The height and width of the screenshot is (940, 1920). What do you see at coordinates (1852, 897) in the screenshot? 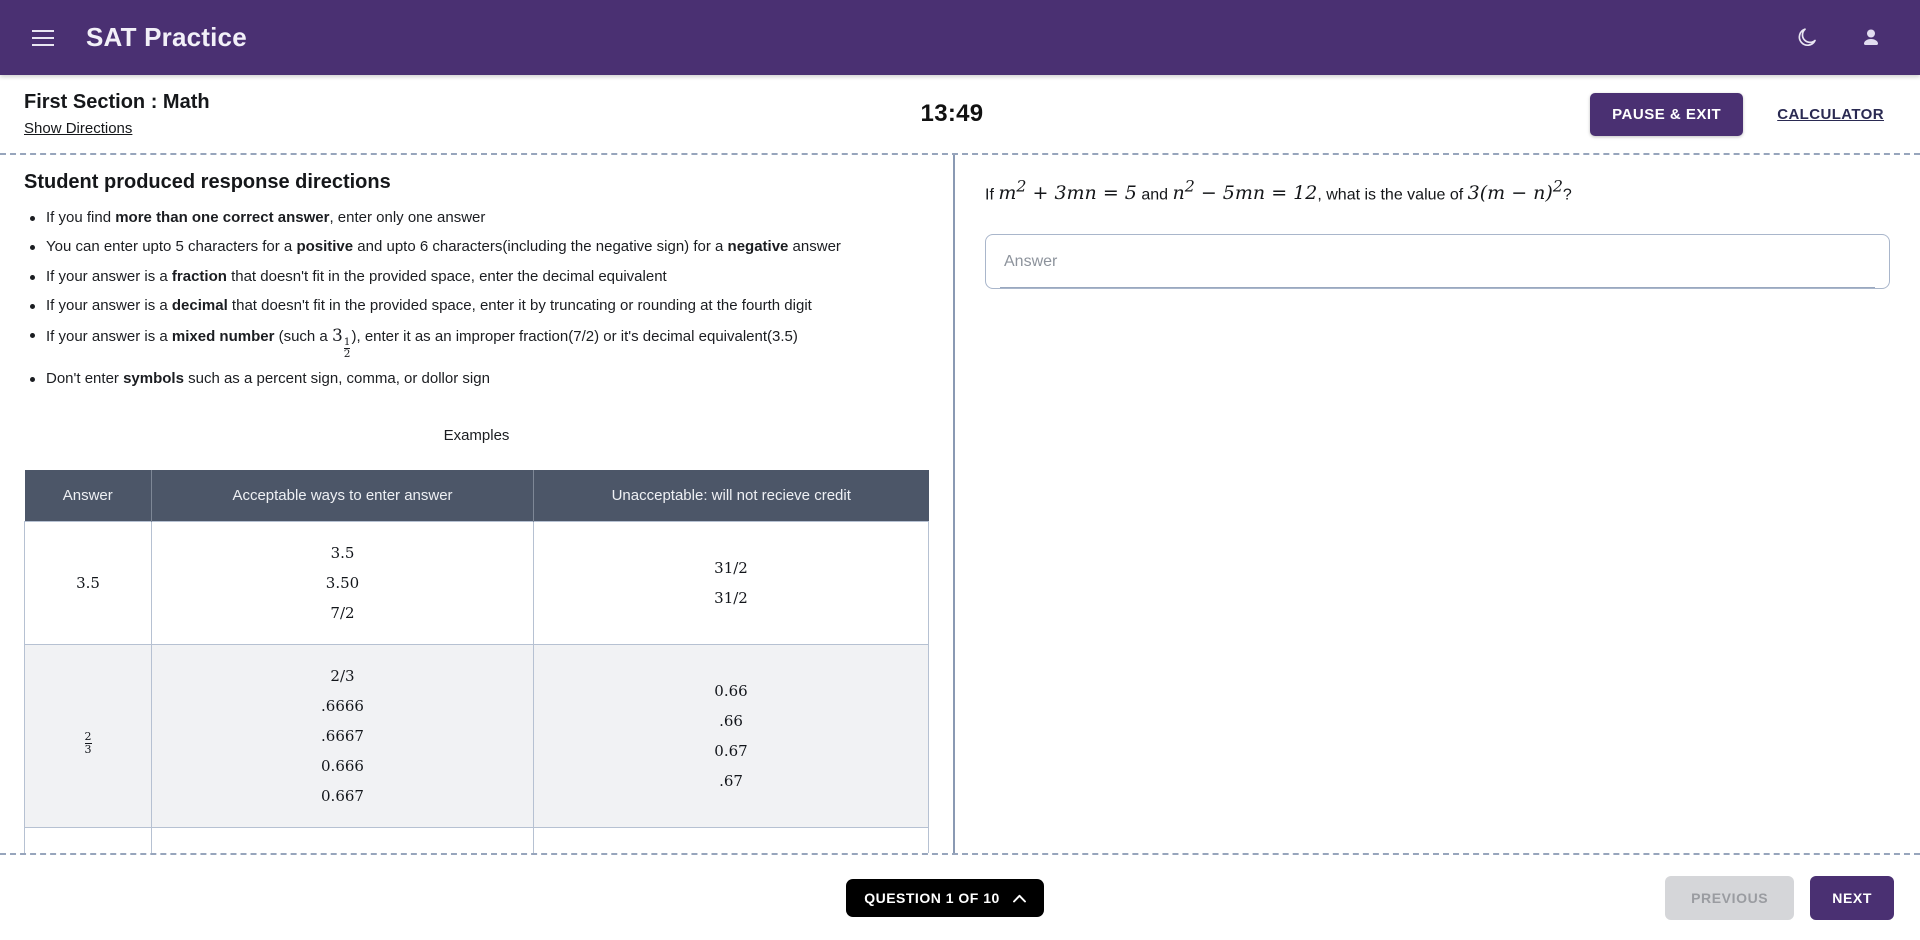
I see `next-button: NEXT` at bounding box center [1852, 897].